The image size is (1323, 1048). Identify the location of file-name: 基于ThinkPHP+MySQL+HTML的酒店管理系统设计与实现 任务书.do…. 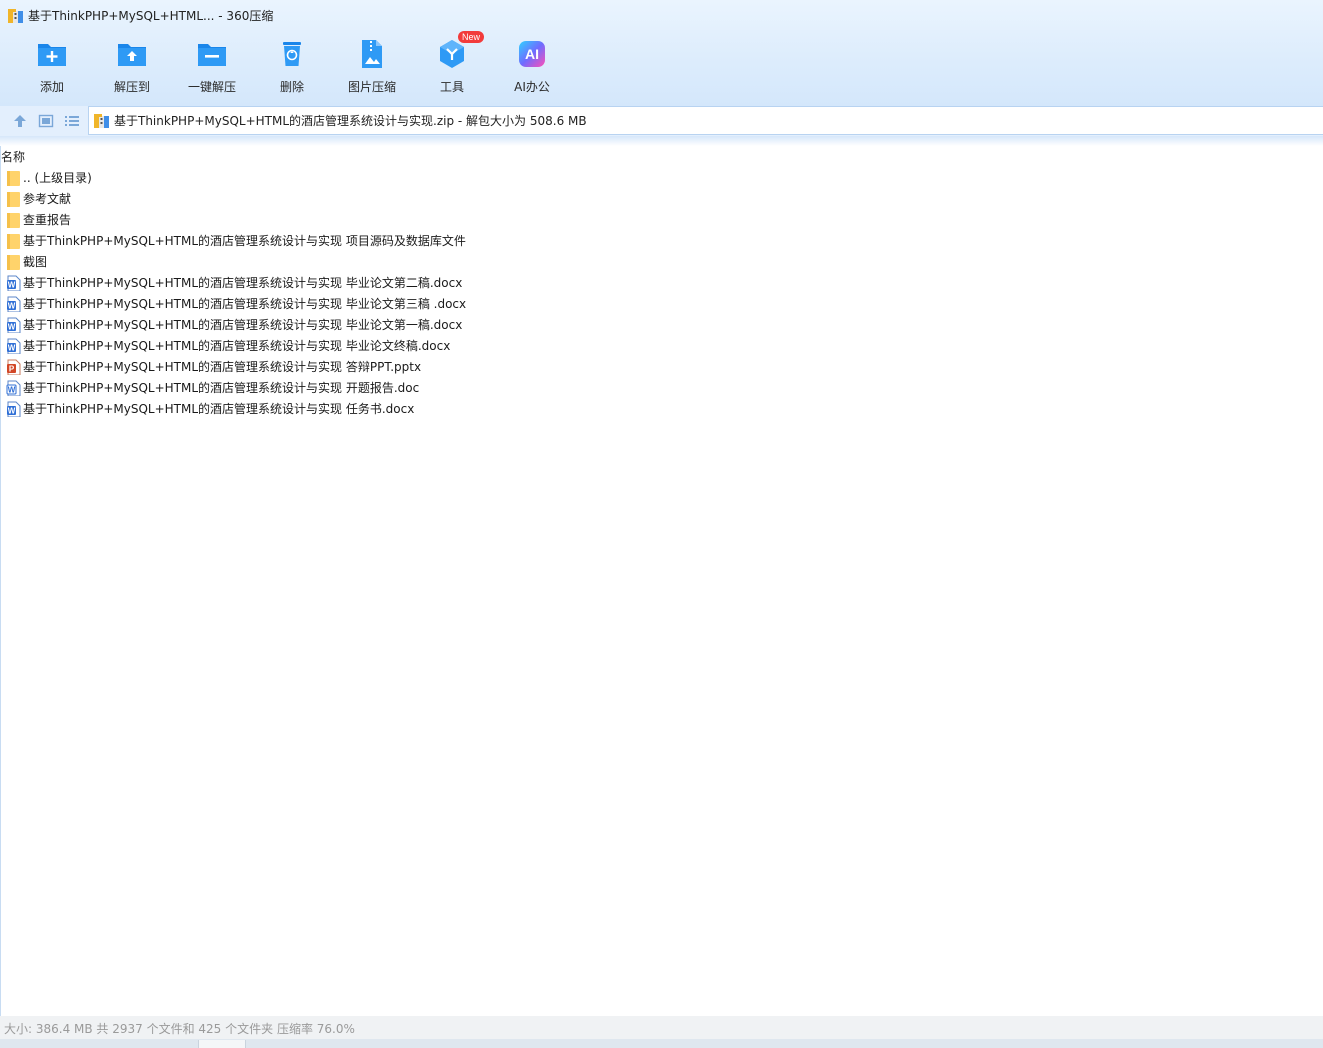
(219, 409).